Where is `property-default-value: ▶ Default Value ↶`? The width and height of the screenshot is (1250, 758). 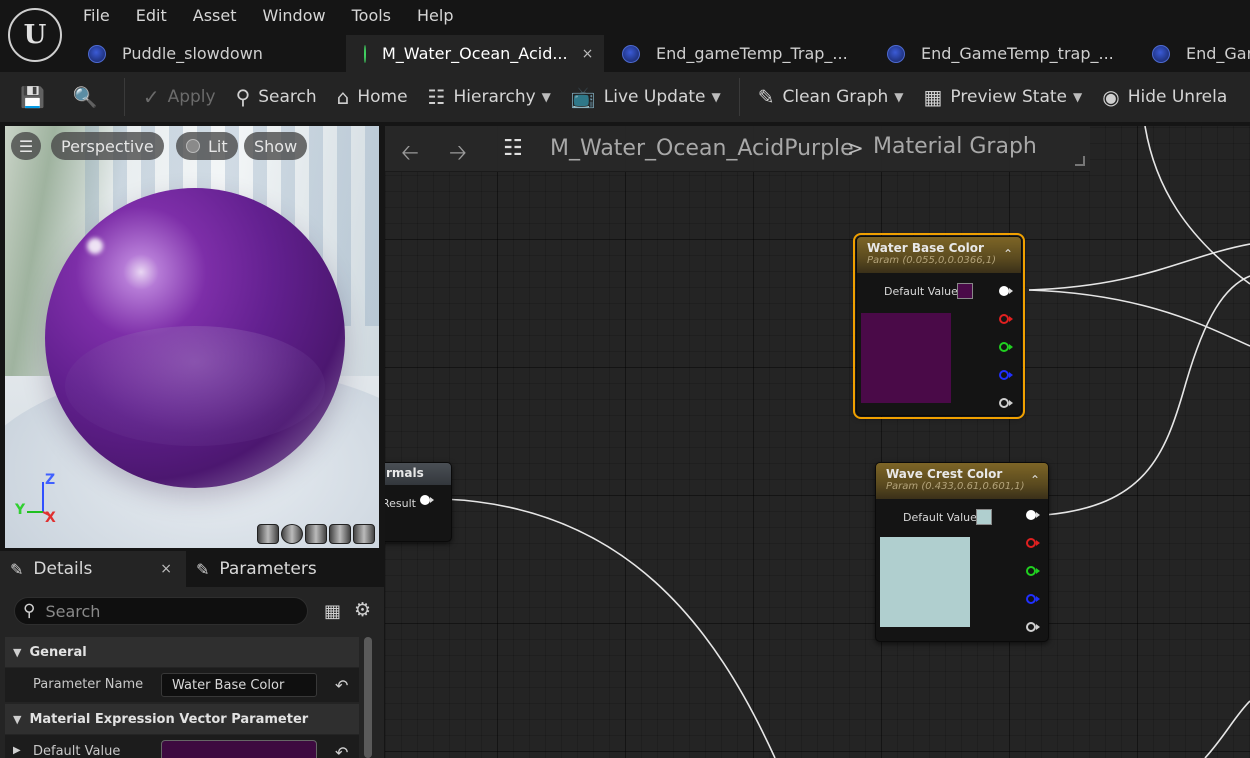 property-default-value: ▶ Default Value ↶ is located at coordinates (182, 746).